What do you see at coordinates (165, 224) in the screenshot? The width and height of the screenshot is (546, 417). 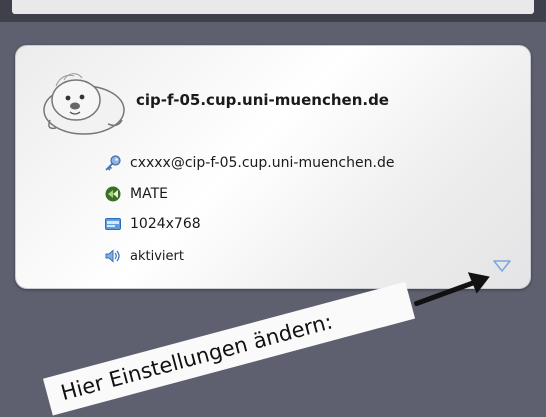 I see `resolution-label: 1024x768` at bounding box center [165, 224].